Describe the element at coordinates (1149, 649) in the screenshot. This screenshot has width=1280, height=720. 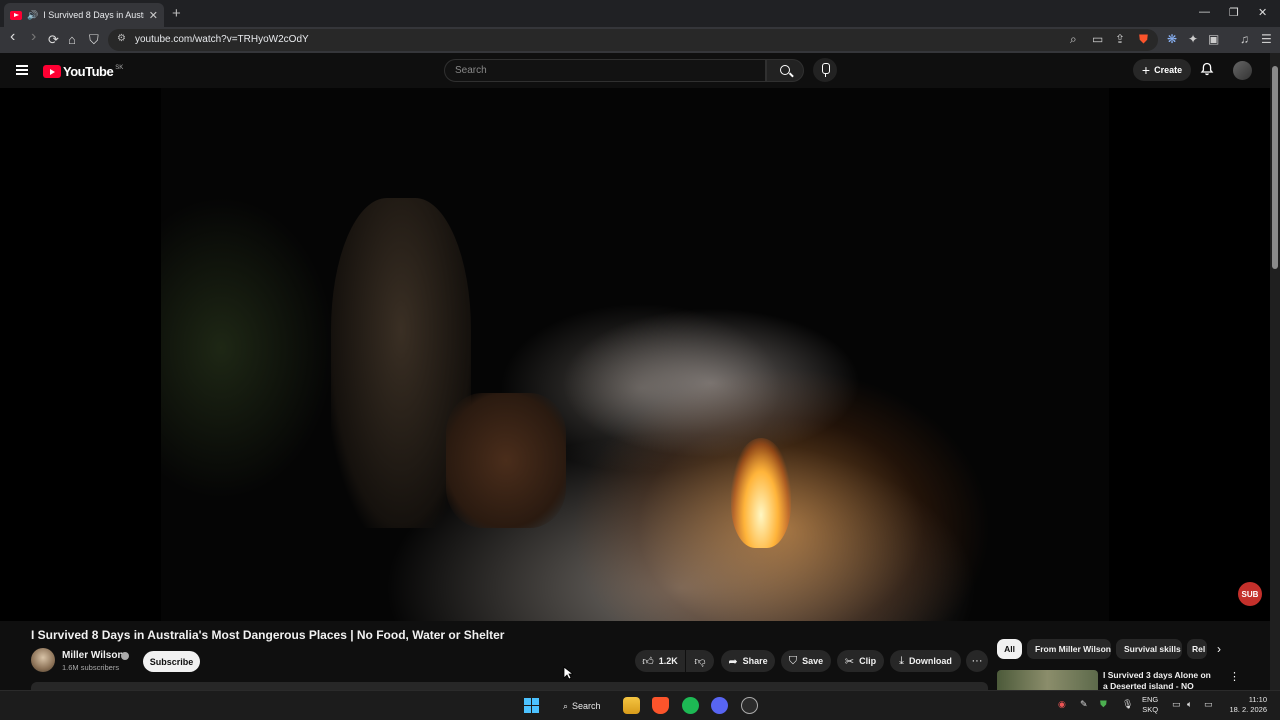
I see `chip-survival-skills: Survival skills` at that location.